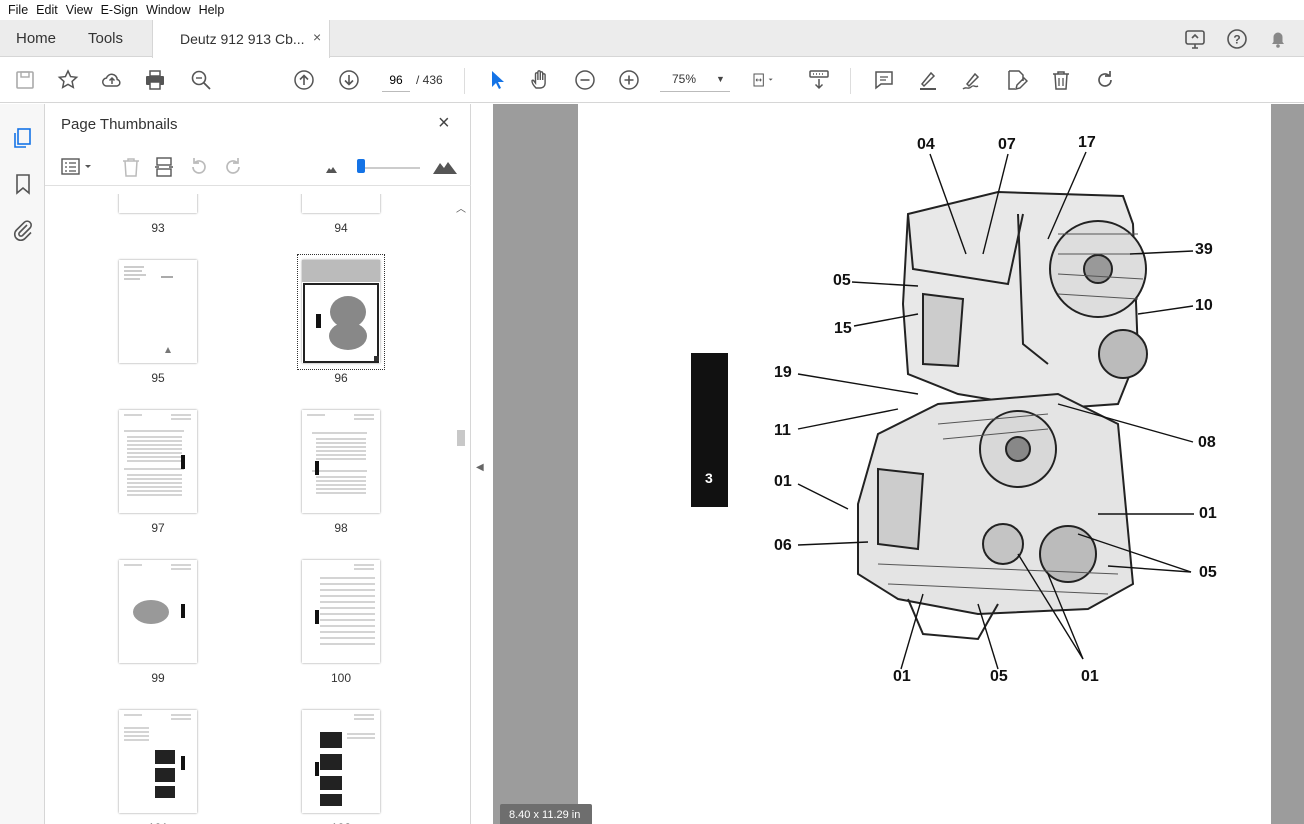 The height and width of the screenshot is (824, 1304). What do you see at coordinates (720, 79) in the screenshot?
I see `chevron-down-icon: ▼` at bounding box center [720, 79].